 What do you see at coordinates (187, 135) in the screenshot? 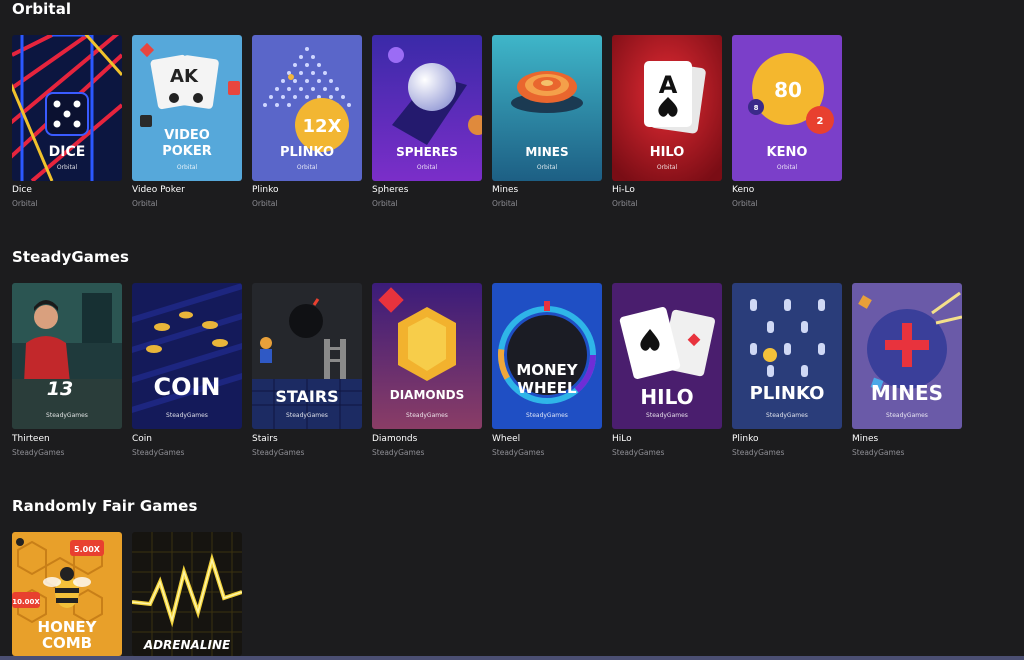
I see `video-poker-banner-line1: VIDEO` at bounding box center [187, 135].